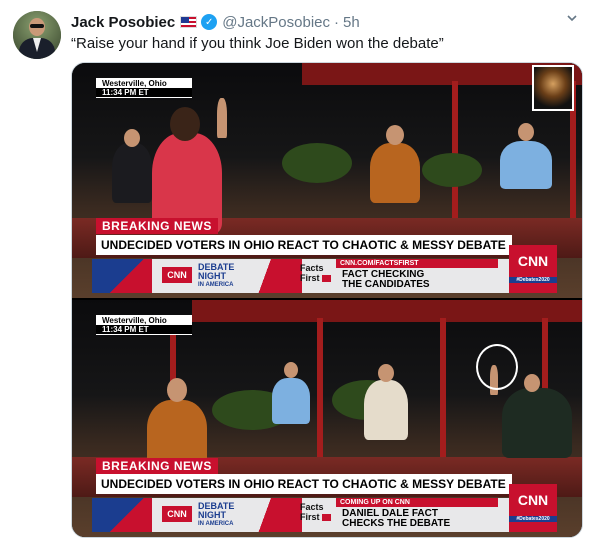 This screenshot has width=596, height=544. I want to click on author-avatar, so click(37, 35).